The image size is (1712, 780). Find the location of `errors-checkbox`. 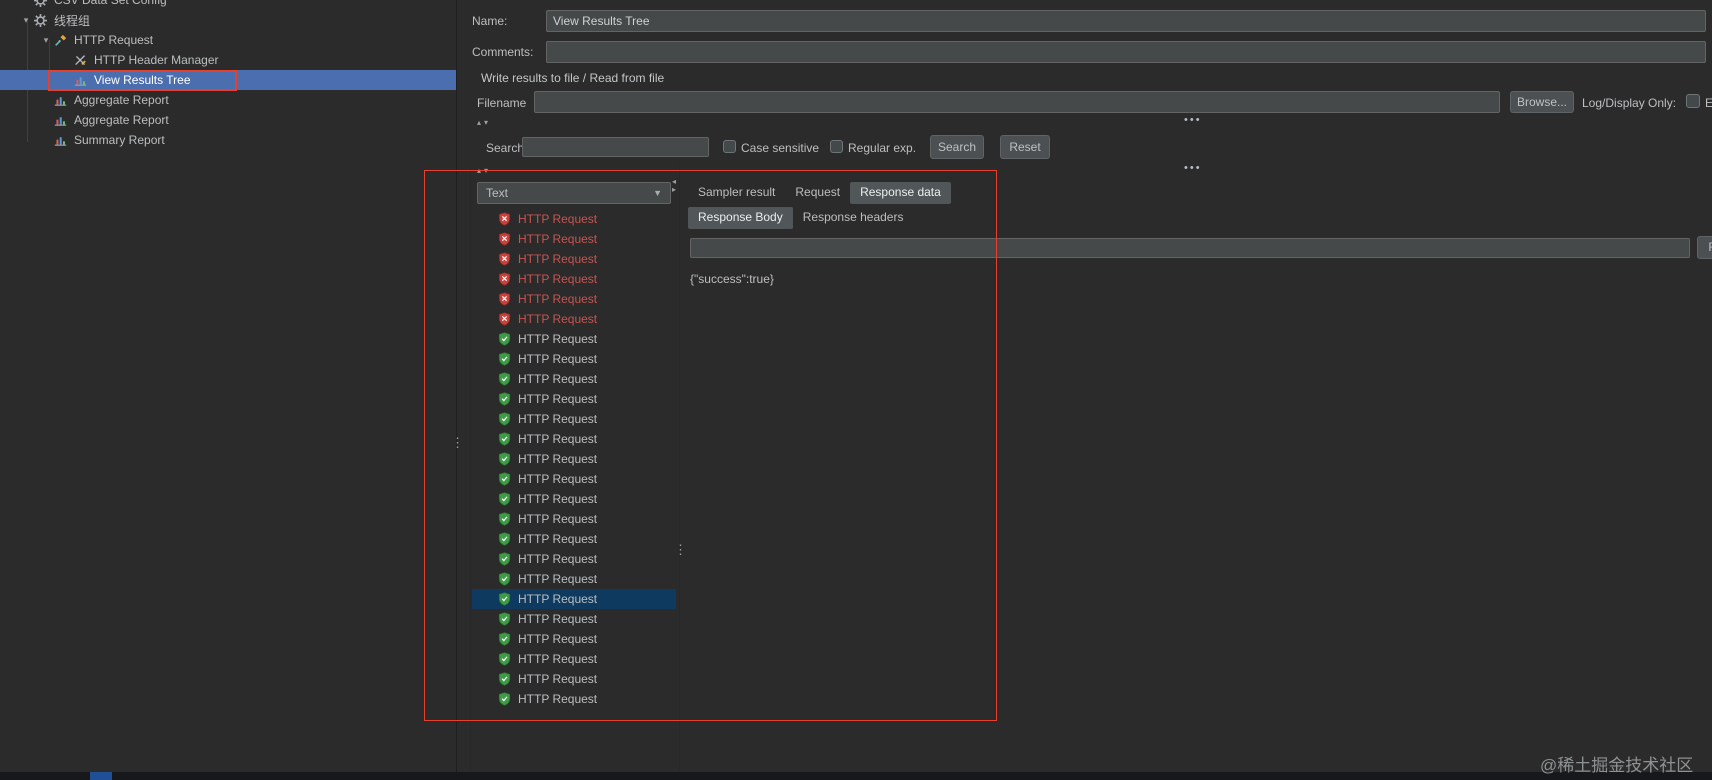

errors-checkbox is located at coordinates (1693, 101).